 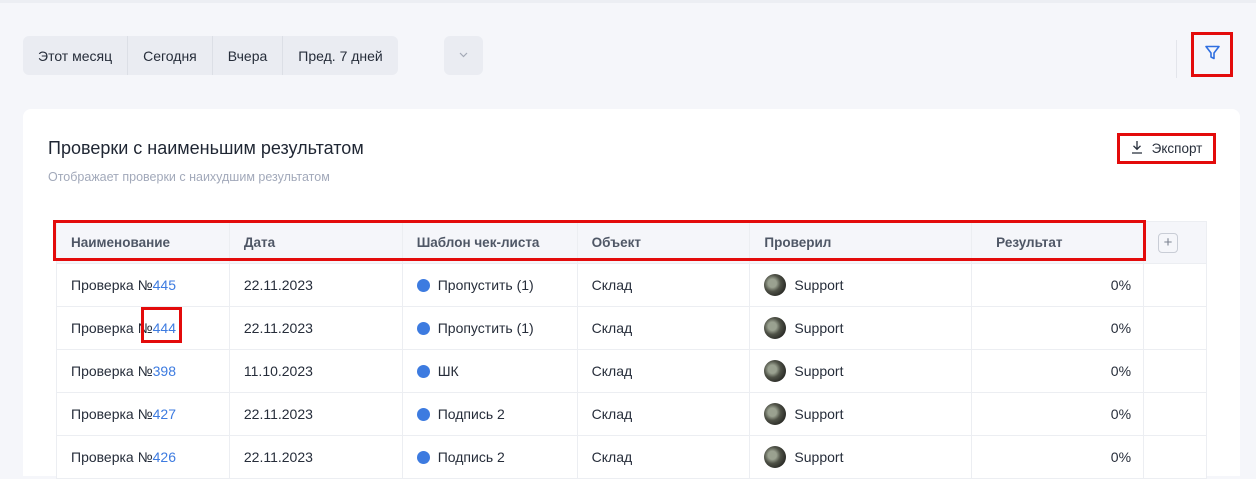 What do you see at coordinates (861, 242) in the screenshot?
I see `column-header-checker: Проверил` at bounding box center [861, 242].